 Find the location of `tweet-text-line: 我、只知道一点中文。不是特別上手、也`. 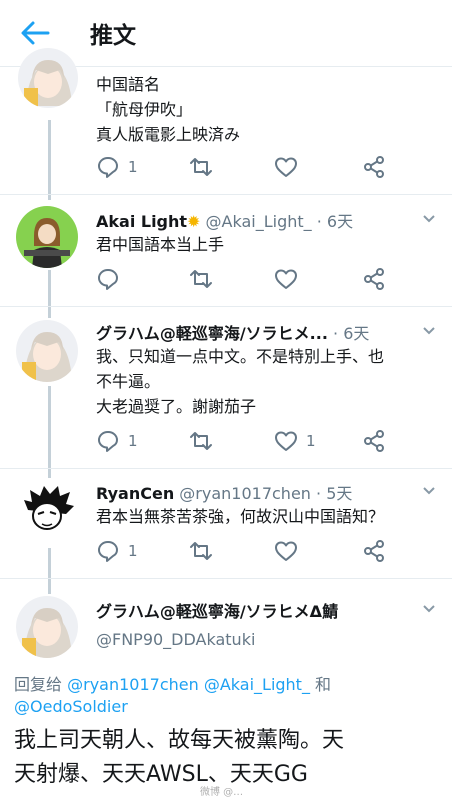

tweet-text-line: 我、只知道一点中文。不是特別上手、也 is located at coordinates (240, 356).